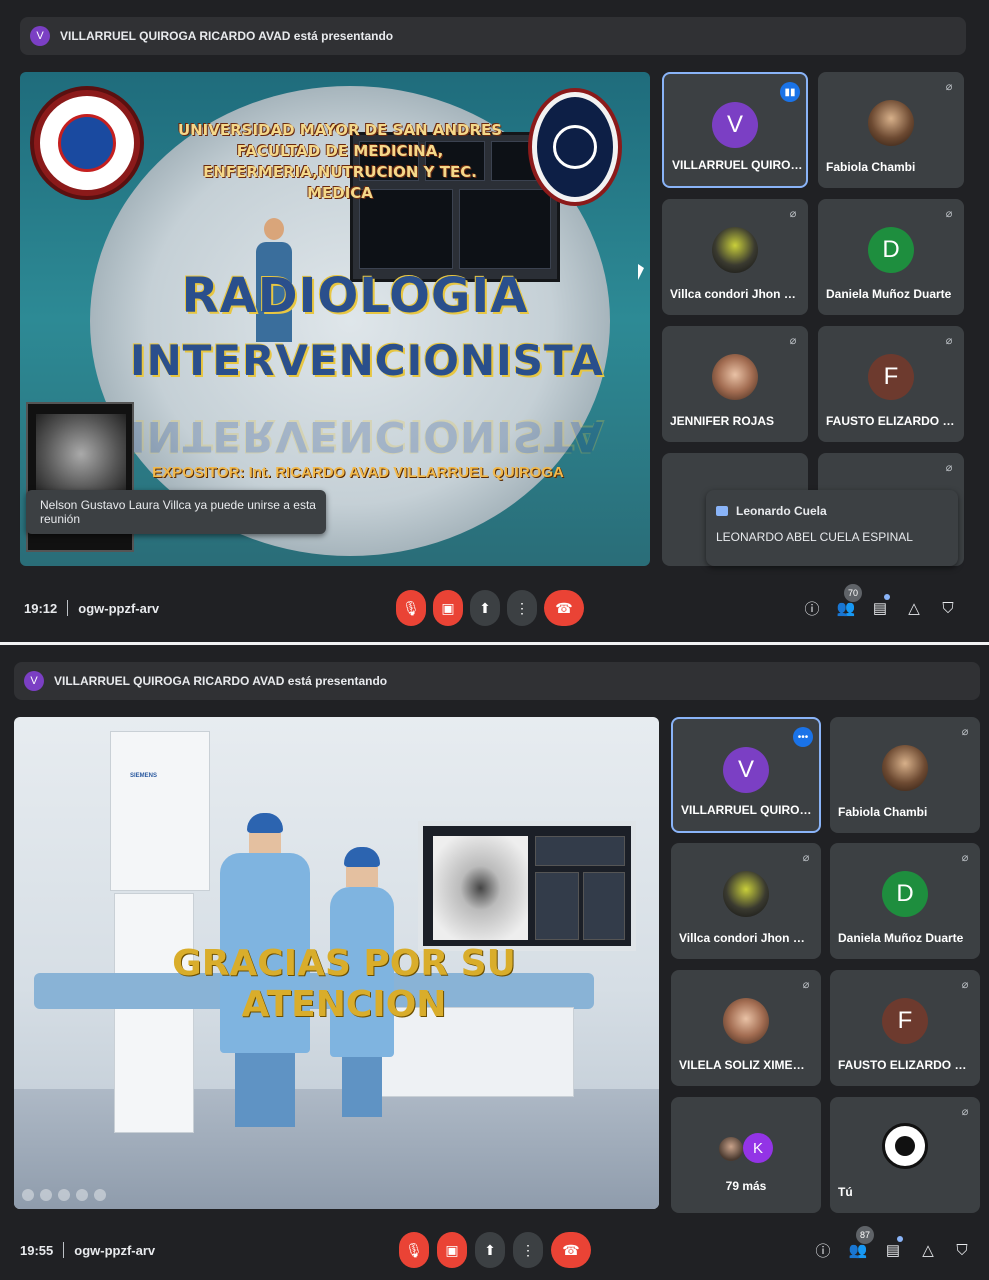 The image size is (989, 1280). What do you see at coordinates (527, 886) in the screenshot?
I see `slide-monitor` at bounding box center [527, 886].